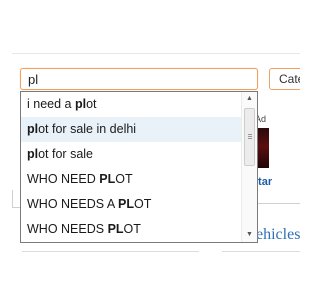 This screenshot has height=300, width=320. I want to click on scroll-thumb, so click(249, 137).